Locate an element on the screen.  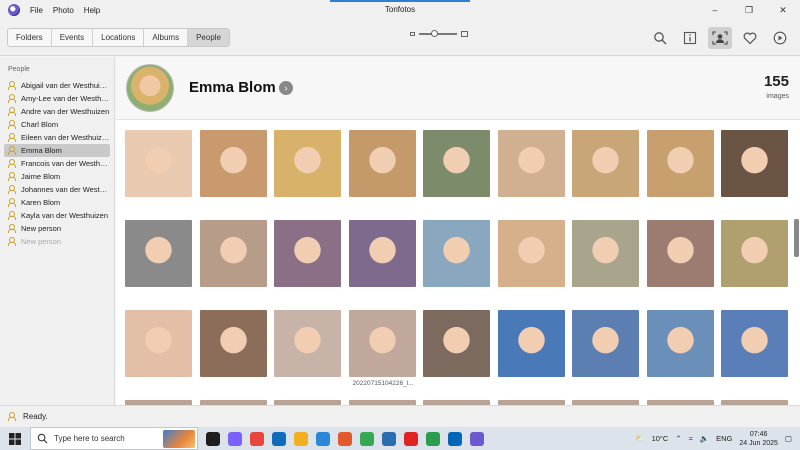
app-logo-icon is located at coordinates (14, 10).